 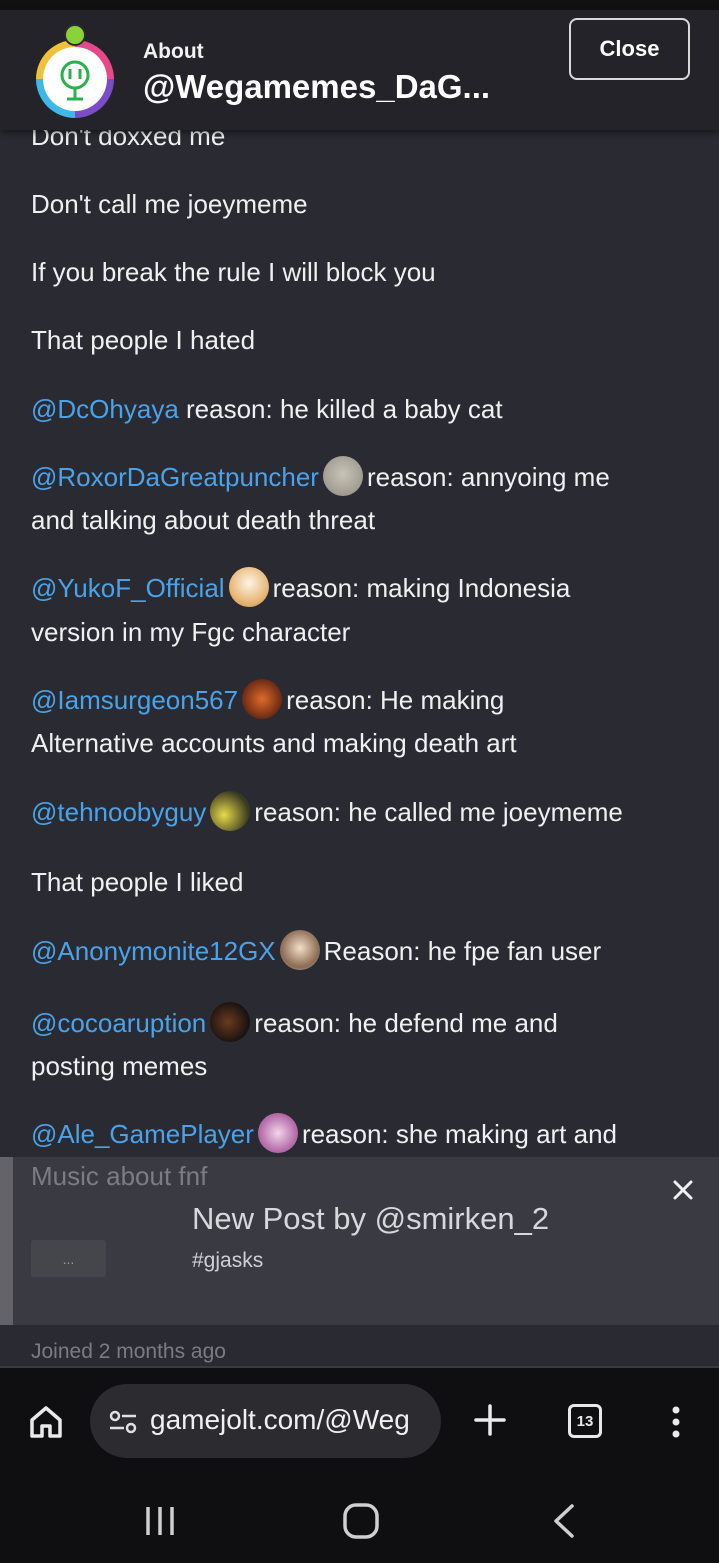 What do you see at coordinates (459, 1134) in the screenshot?
I see `entry-reason: reason: she making art and` at bounding box center [459, 1134].